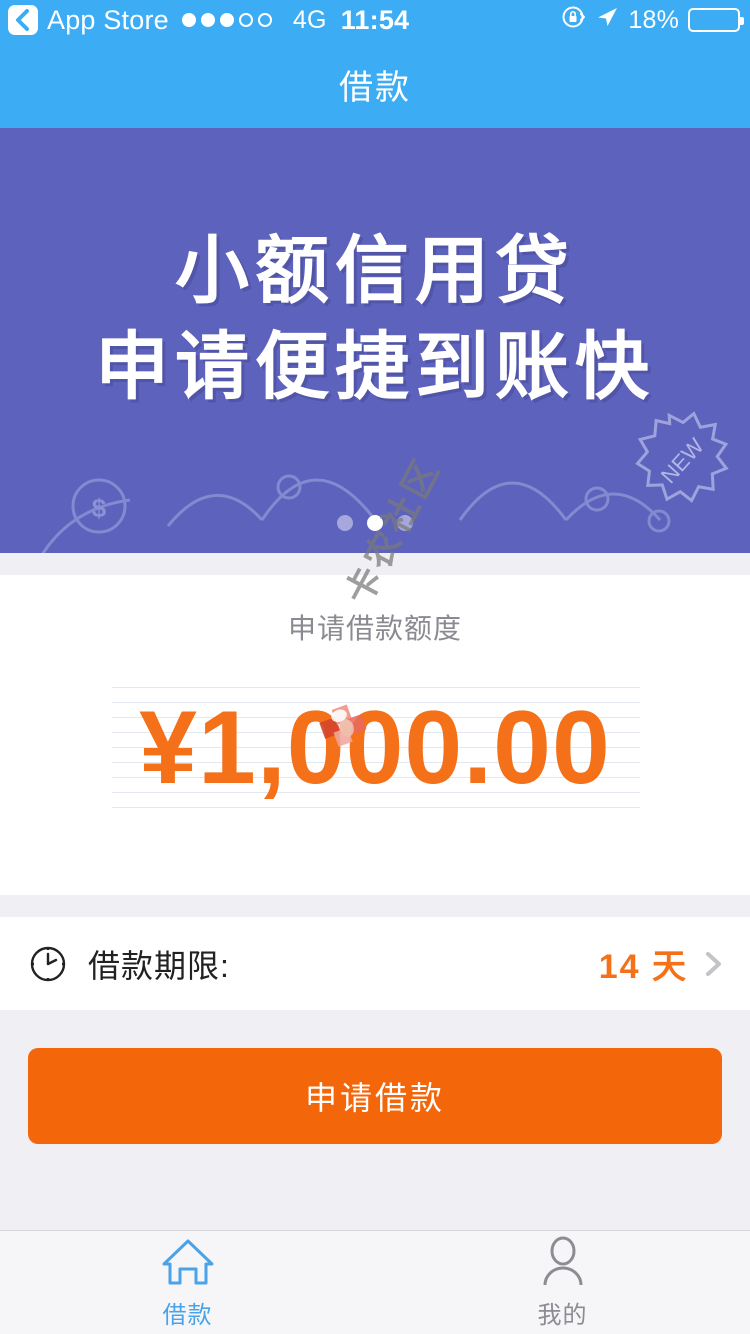 The image size is (750, 1334). I want to click on rotation-lock-icon, so click(573, 20).